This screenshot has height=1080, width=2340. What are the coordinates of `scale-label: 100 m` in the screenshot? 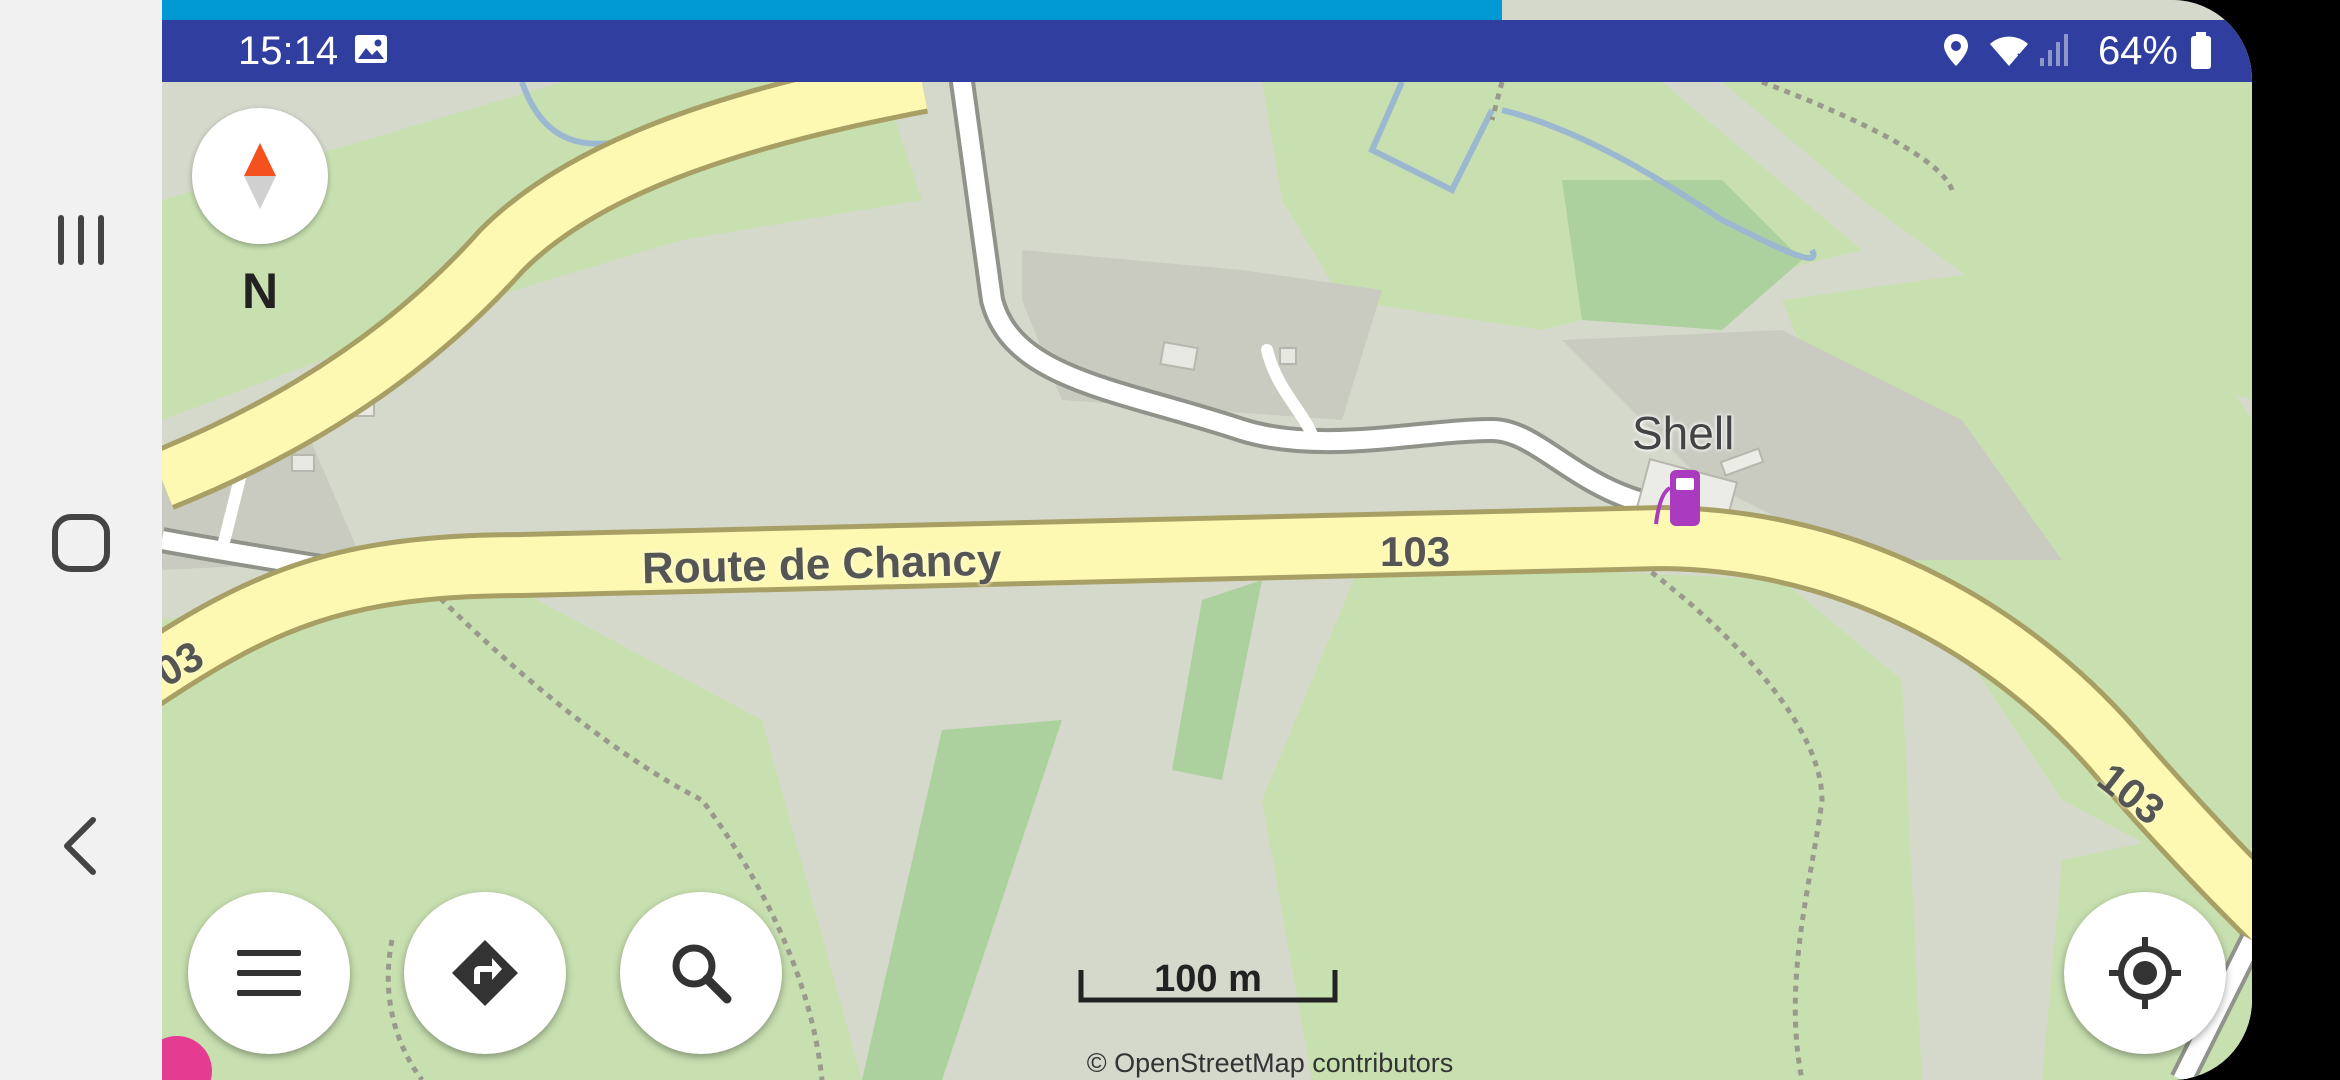 It's located at (1208, 979).